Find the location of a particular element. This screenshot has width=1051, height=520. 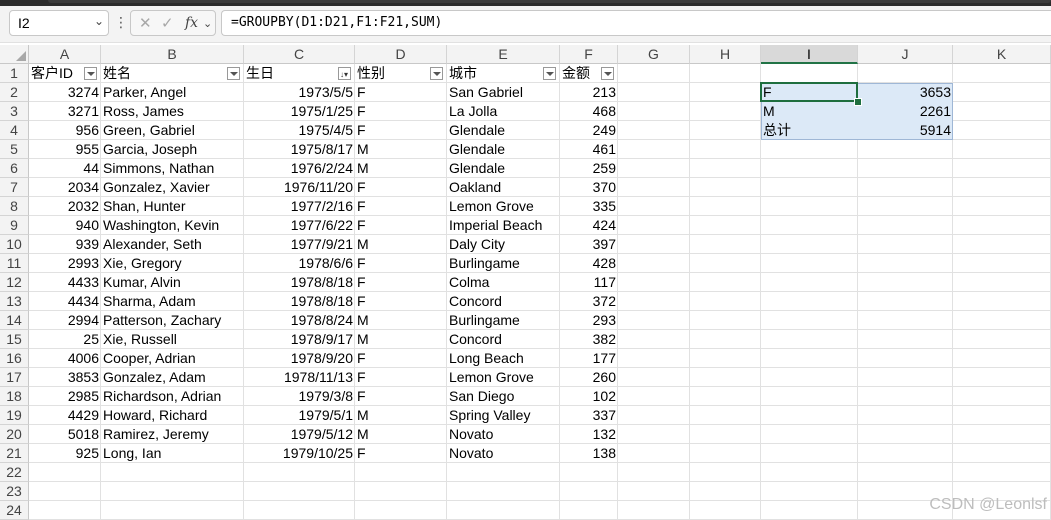

table-cell: Xie, Gregory is located at coordinates (172, 263).